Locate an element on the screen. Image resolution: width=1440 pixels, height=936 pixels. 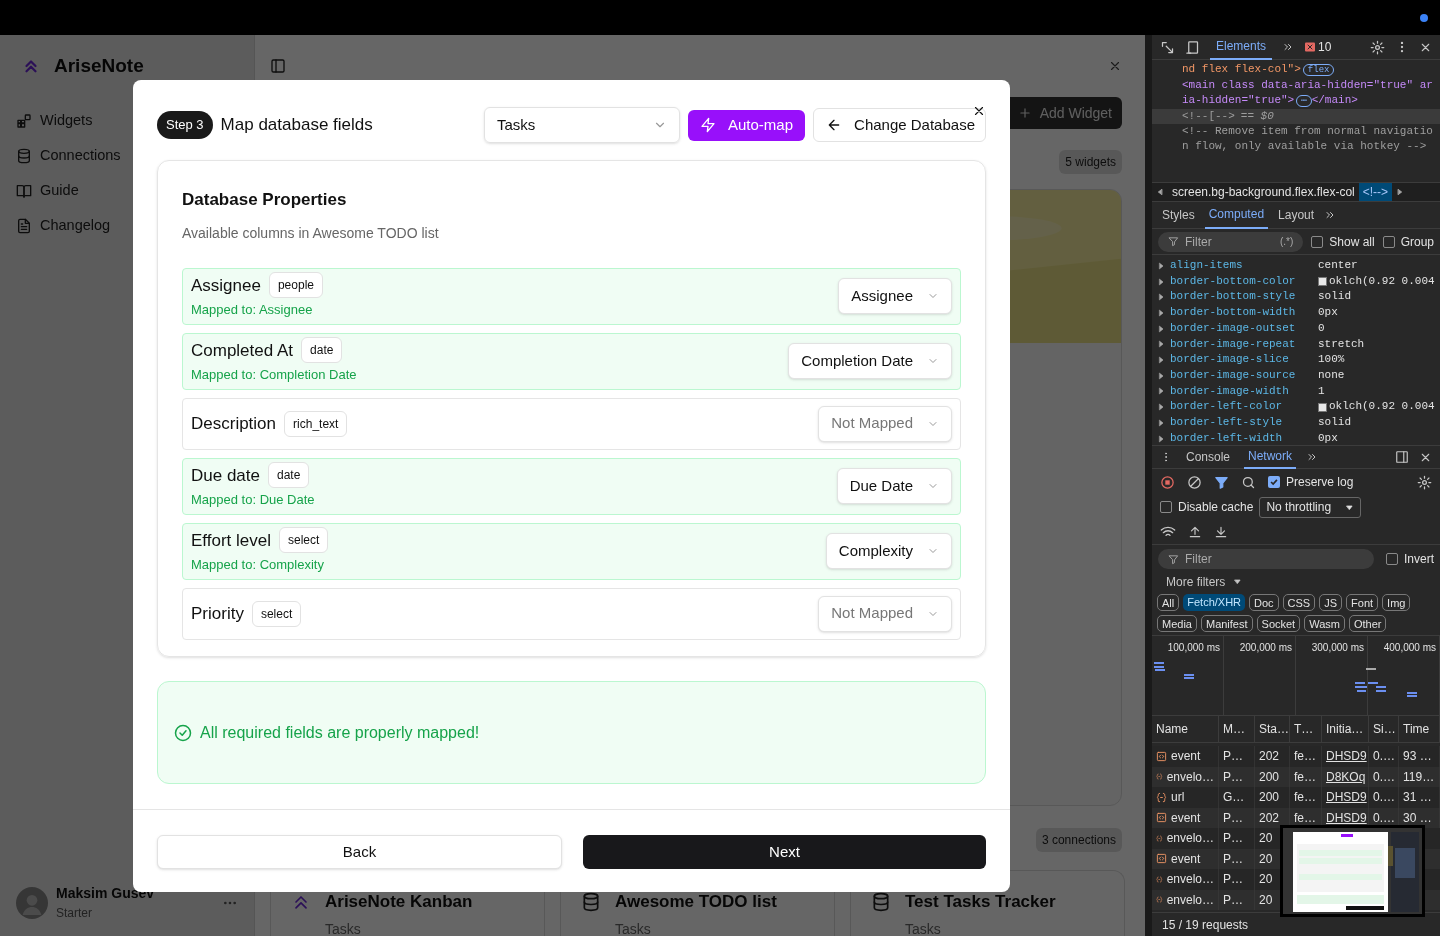
type-filter-chip: All is located at coordinates (1168, 602).